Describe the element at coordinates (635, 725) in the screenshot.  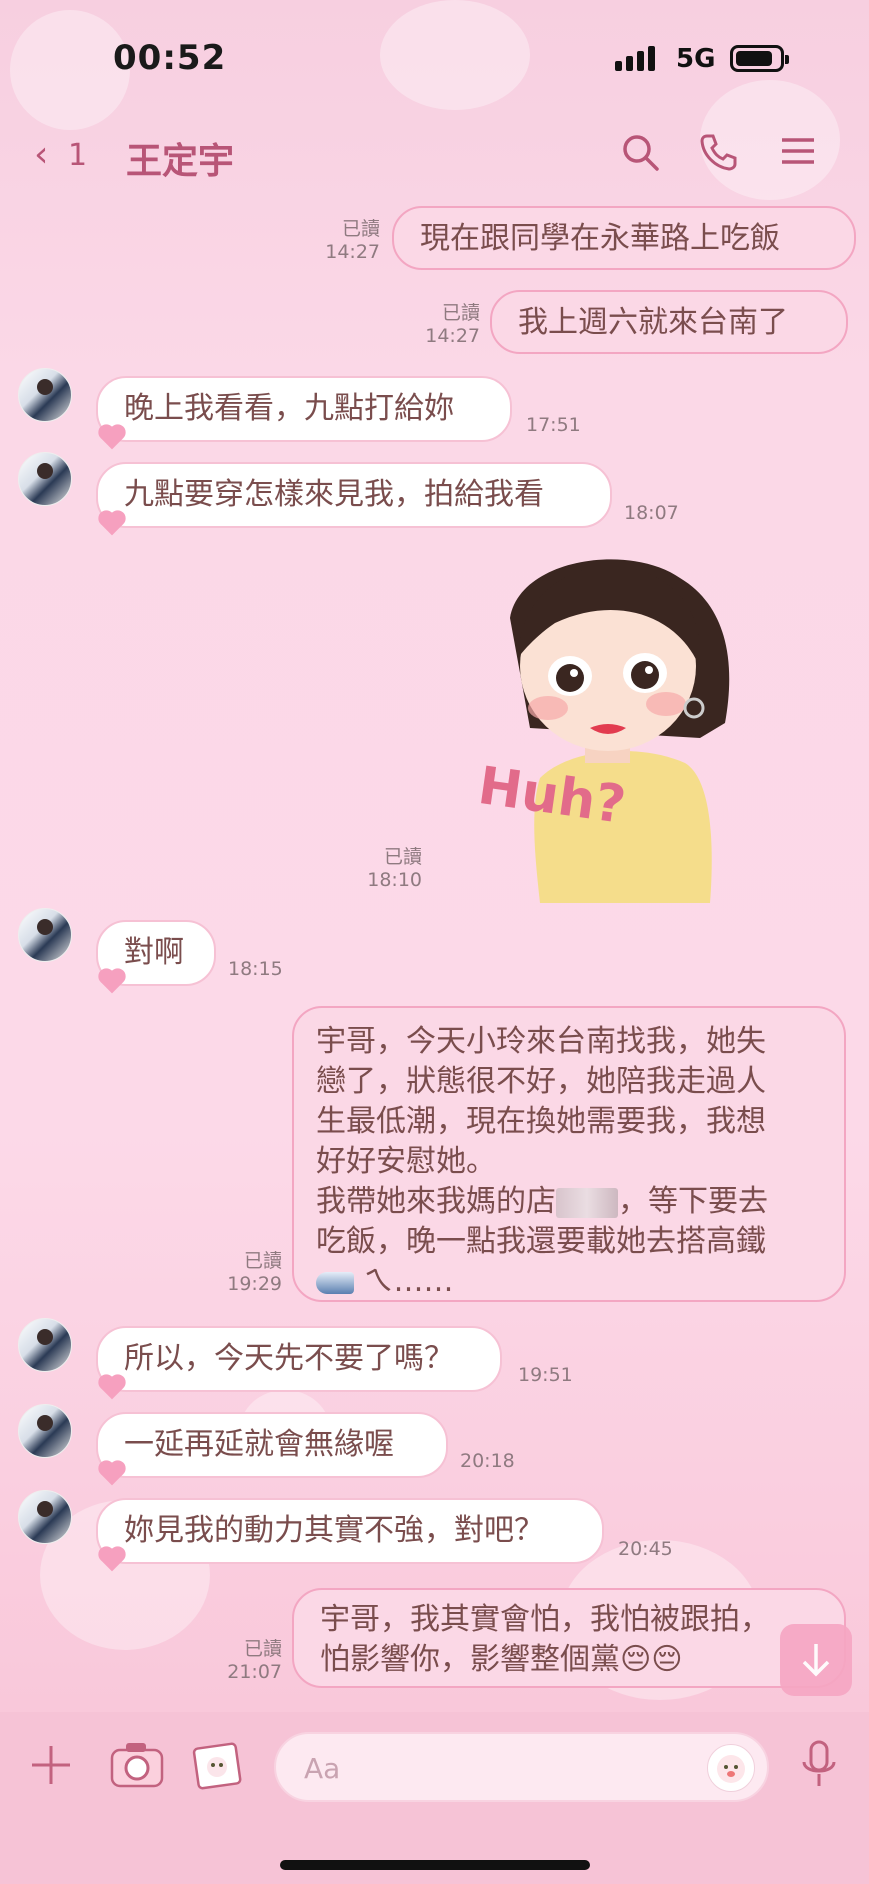
I see `huh-sticker` at that location.